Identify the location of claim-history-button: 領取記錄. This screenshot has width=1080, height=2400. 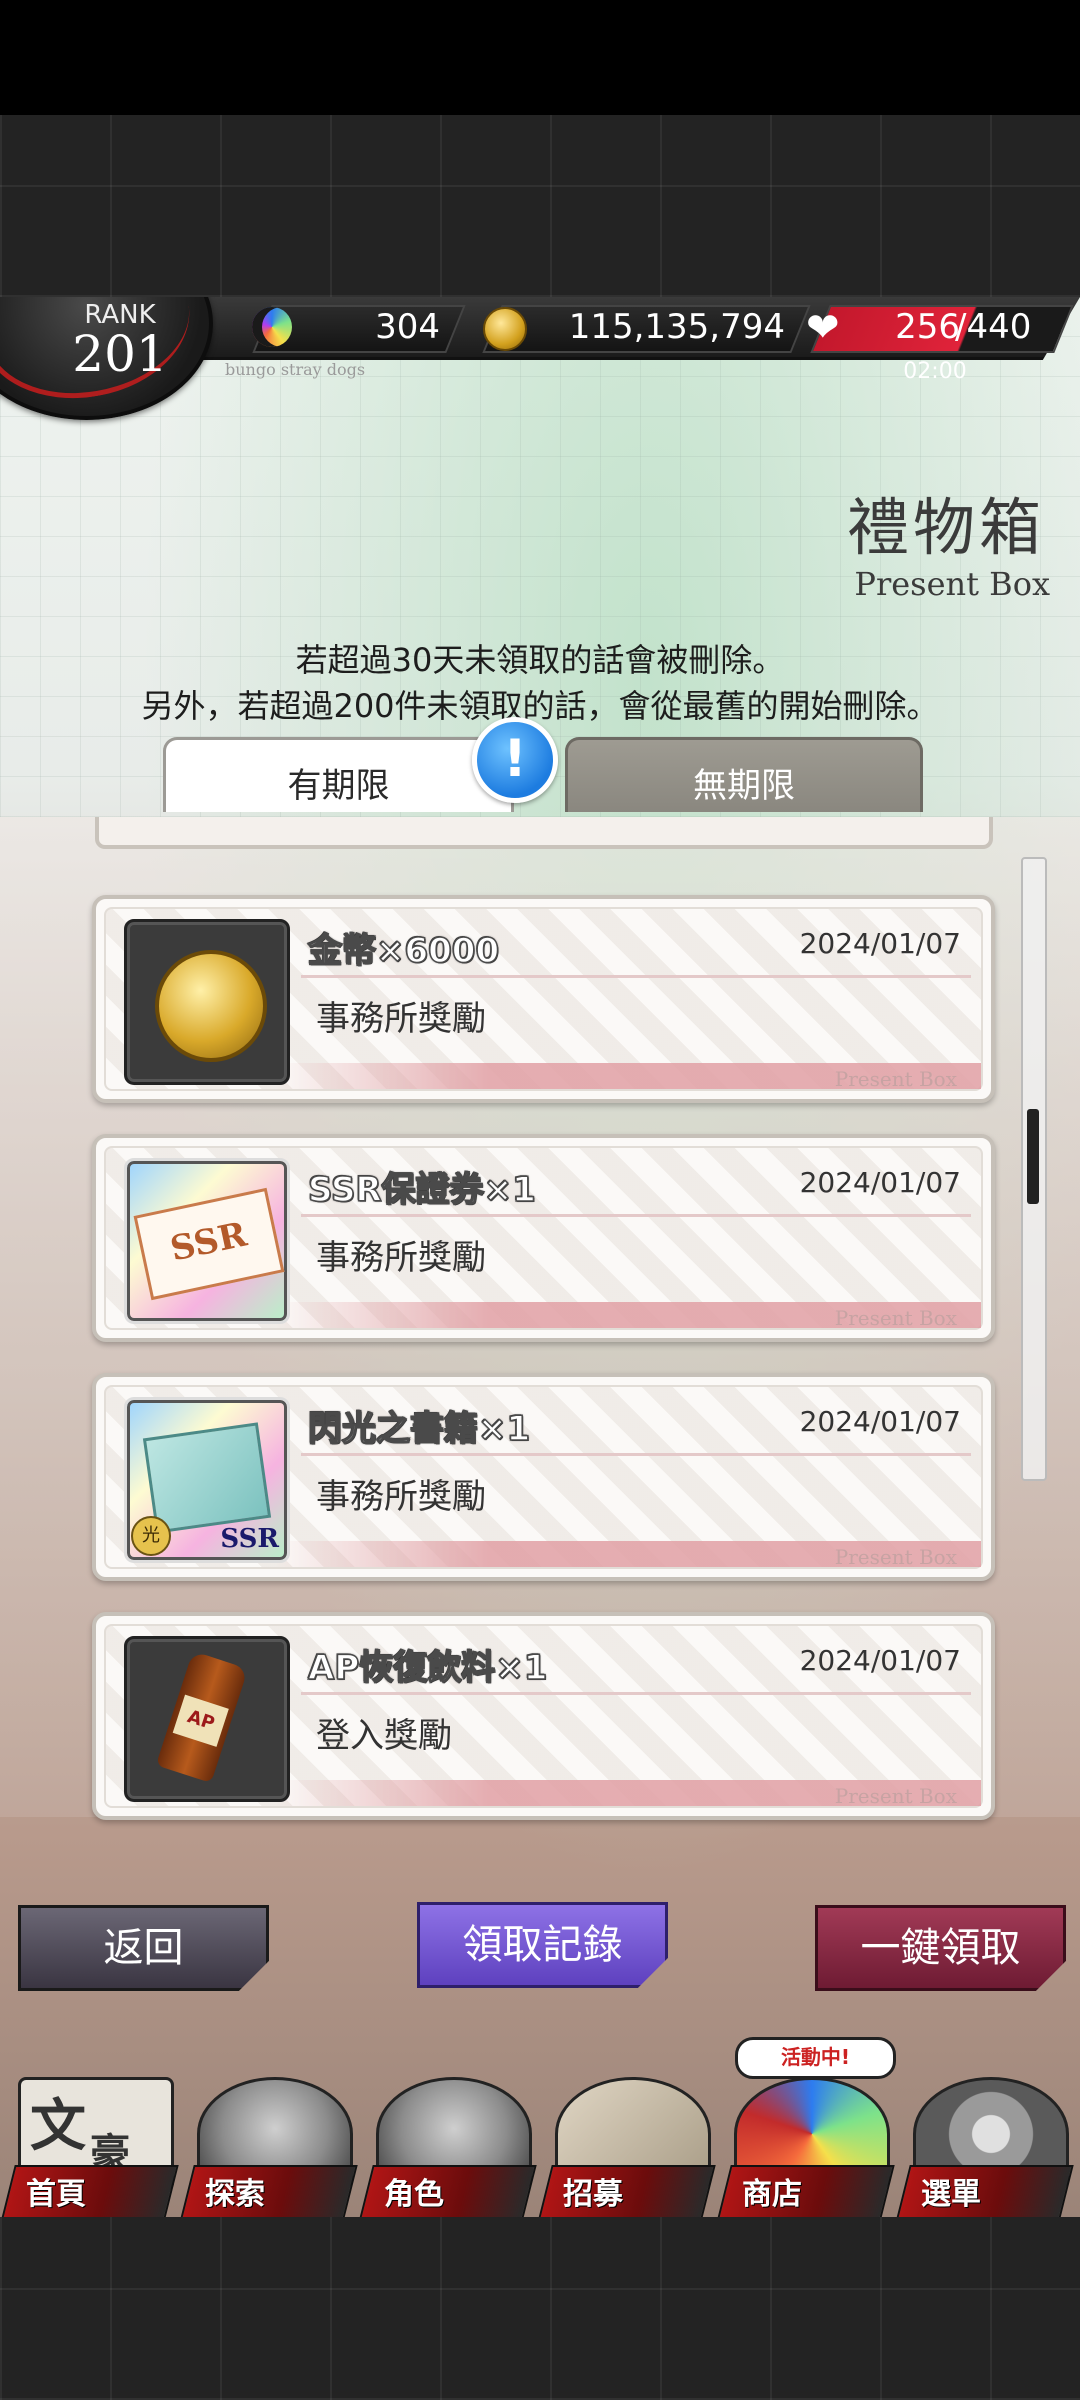
(542, 1945).